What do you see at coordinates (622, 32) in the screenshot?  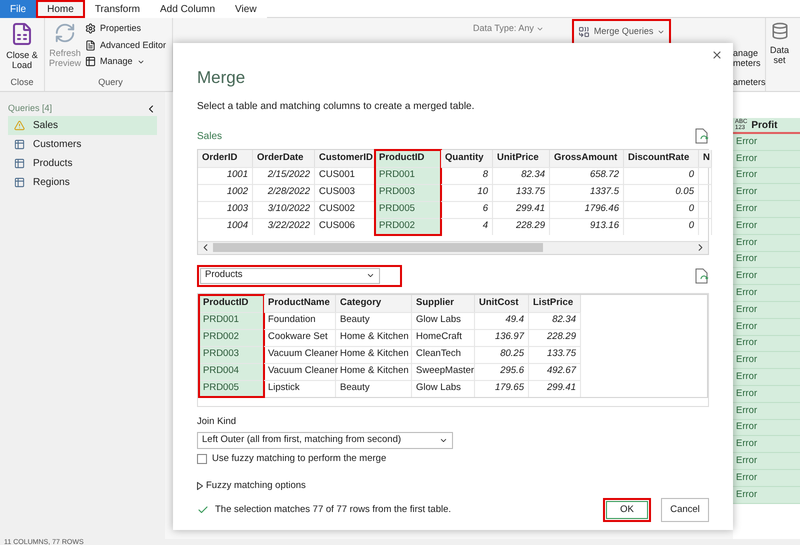 I see `merge-queries-button: Merge Queries` at bounding box center [622, 32].